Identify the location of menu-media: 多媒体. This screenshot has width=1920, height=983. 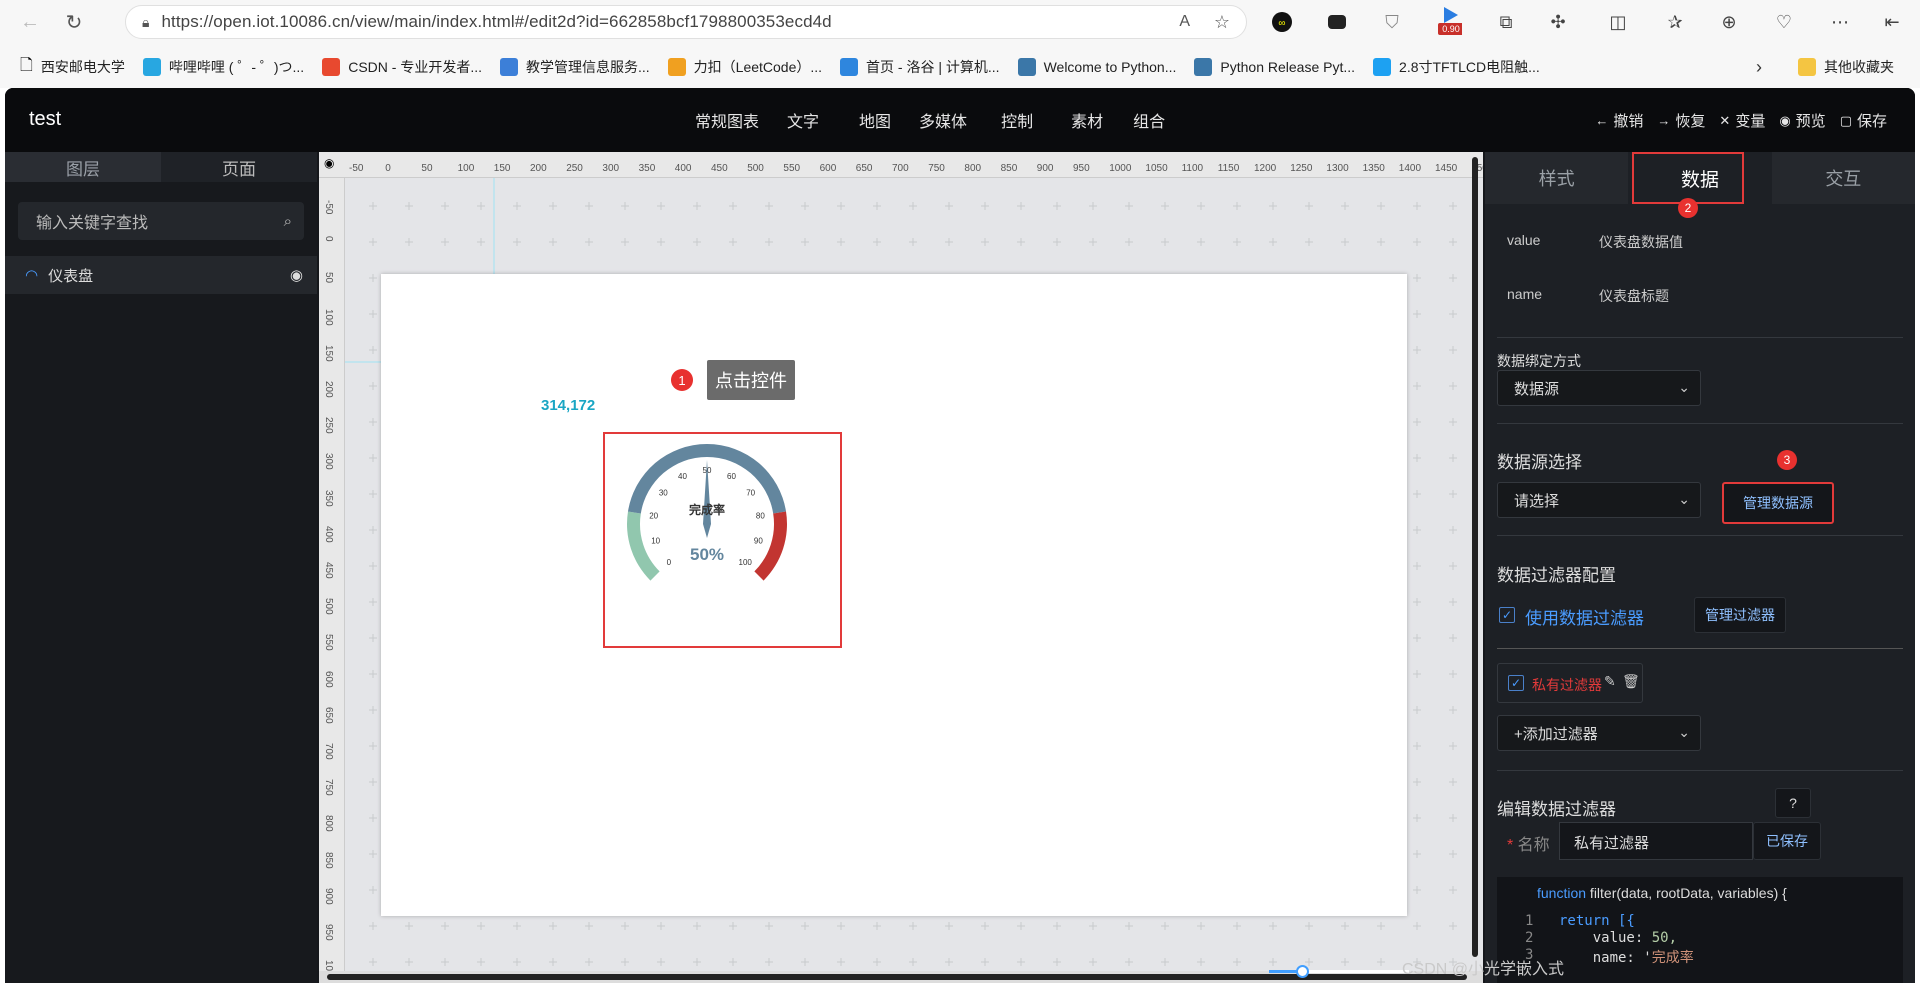
(943, 120).